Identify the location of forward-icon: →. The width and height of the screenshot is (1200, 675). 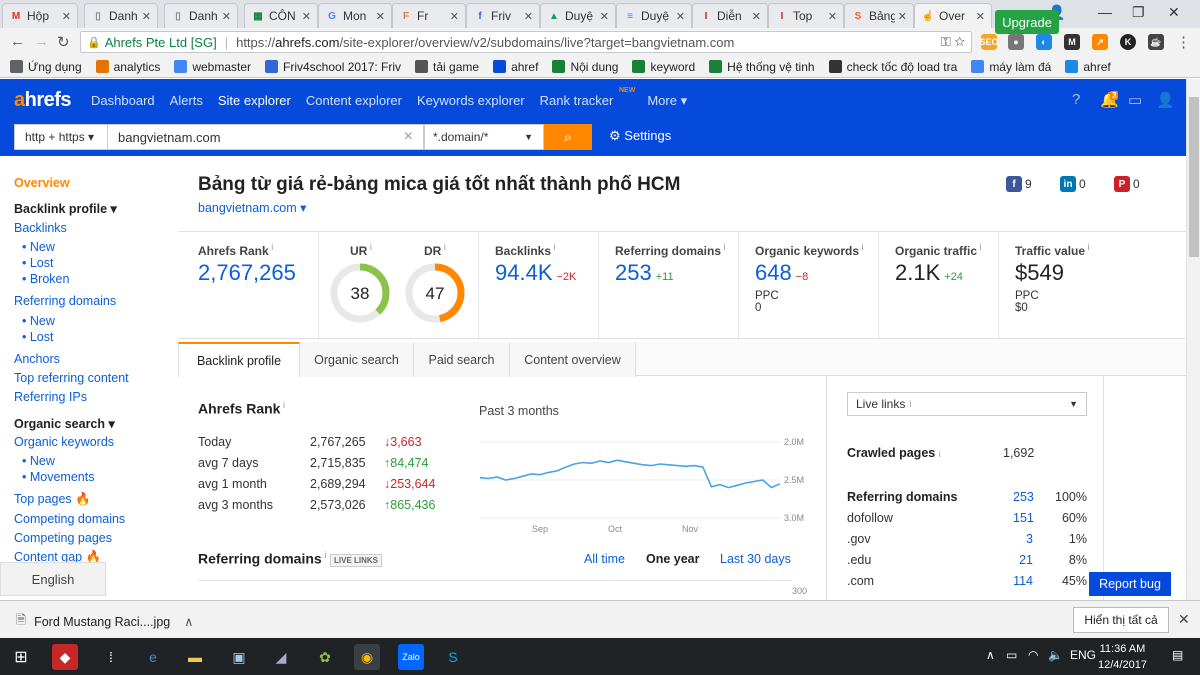
(41, 41).